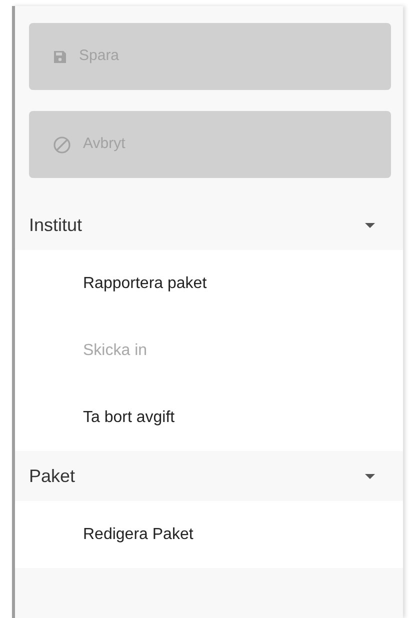 The width and height of the screenshot is (418, 618). What do you see at coordinates (209, 225) in the screenshot?
I see `section-header: Institut` at bounding box center [209, 225].